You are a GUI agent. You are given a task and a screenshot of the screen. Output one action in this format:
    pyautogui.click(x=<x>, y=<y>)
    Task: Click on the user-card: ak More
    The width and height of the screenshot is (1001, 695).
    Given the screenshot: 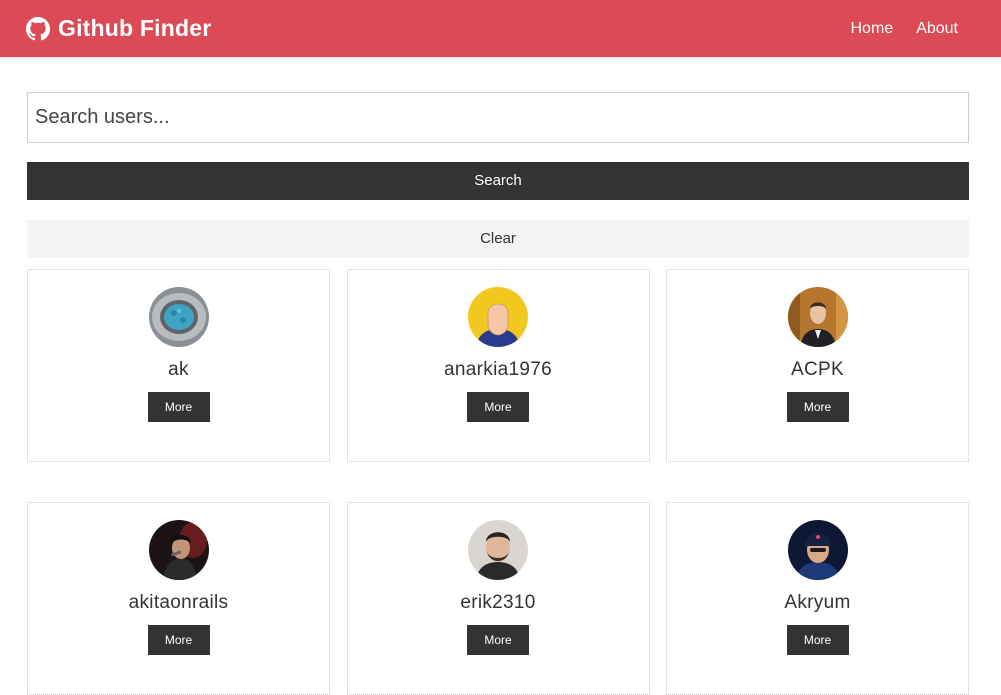 What is the action you would take?
    pyautogui.click(x=178, y=365)
    